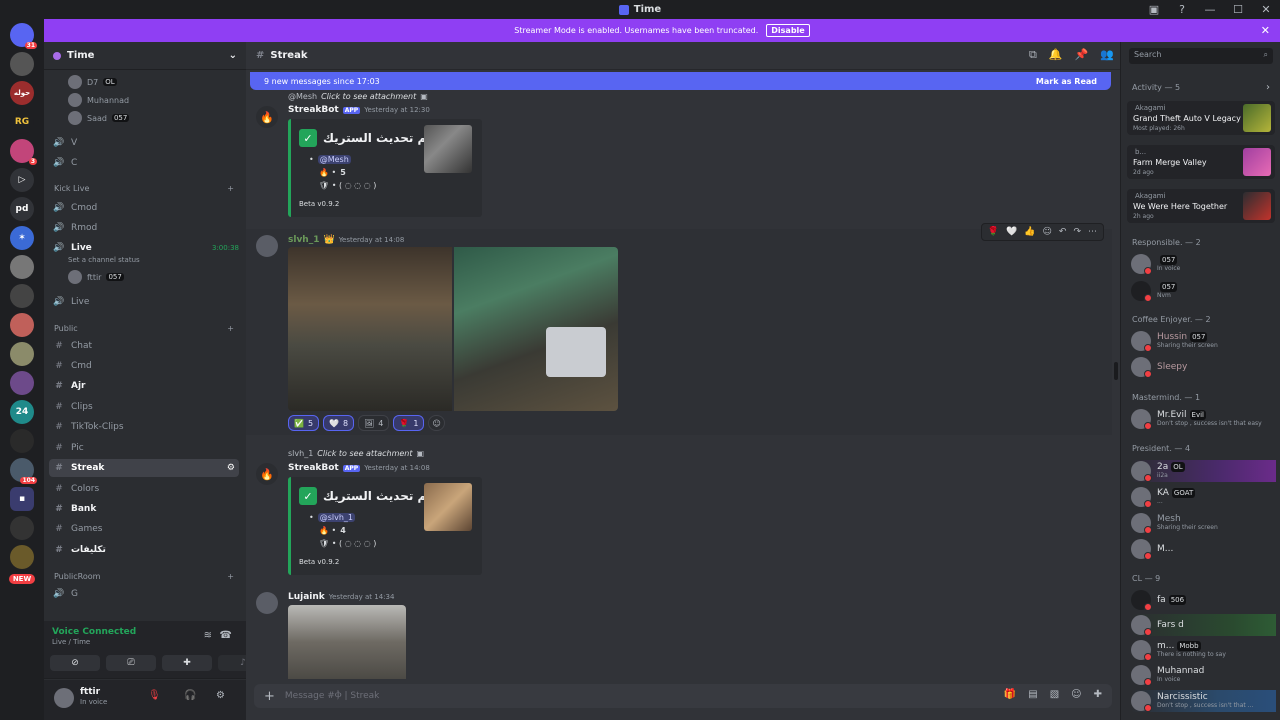 The height and width of the screenshot is (720, 1280). I want to click on channel-item: # TikTok-Clips, so click(146, 427).